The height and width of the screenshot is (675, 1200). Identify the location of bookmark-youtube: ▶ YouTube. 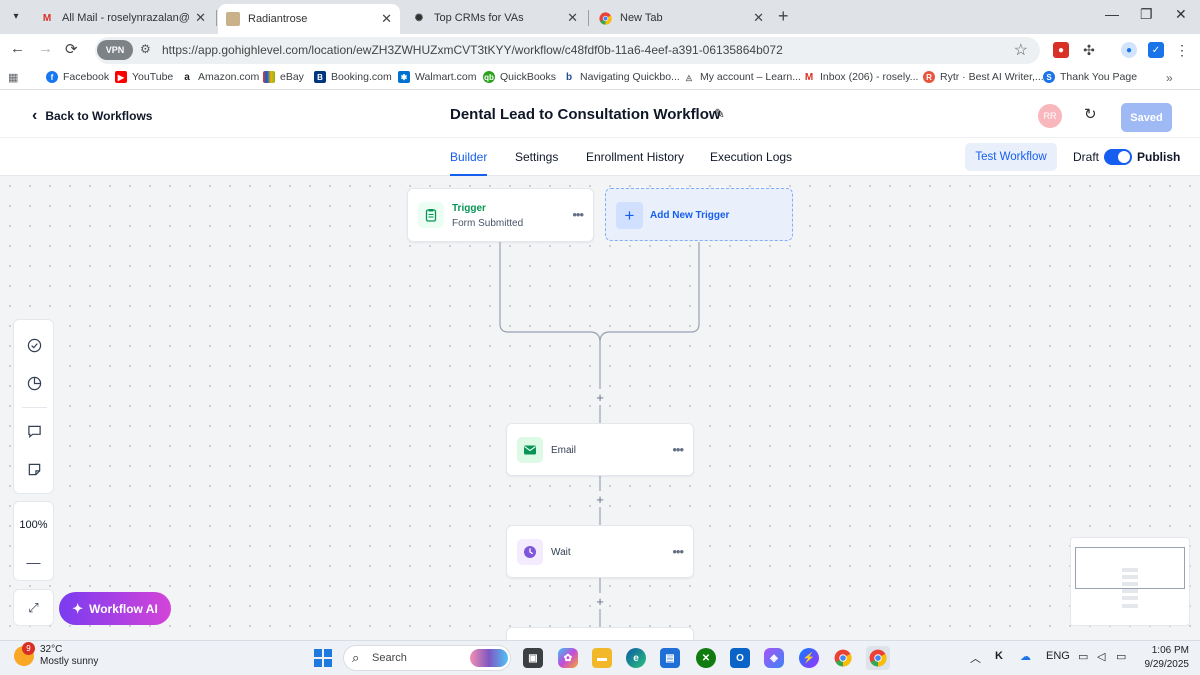
(144, 77).